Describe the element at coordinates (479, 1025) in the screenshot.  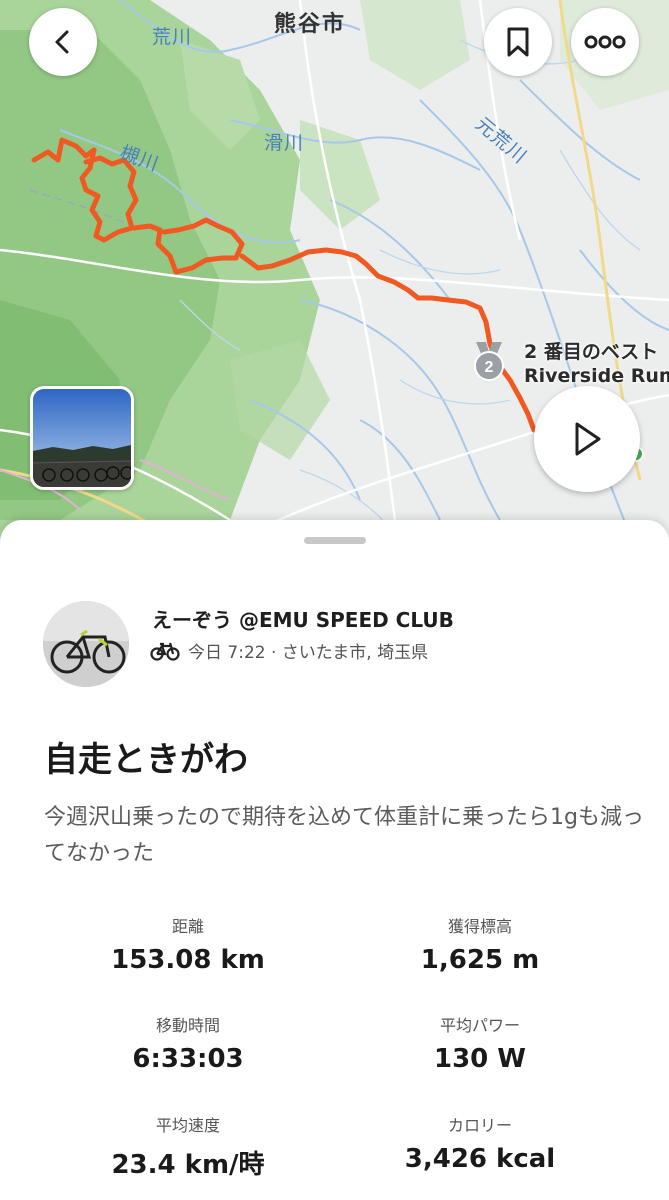
I see `stat-label: 平均パワー` at that location.